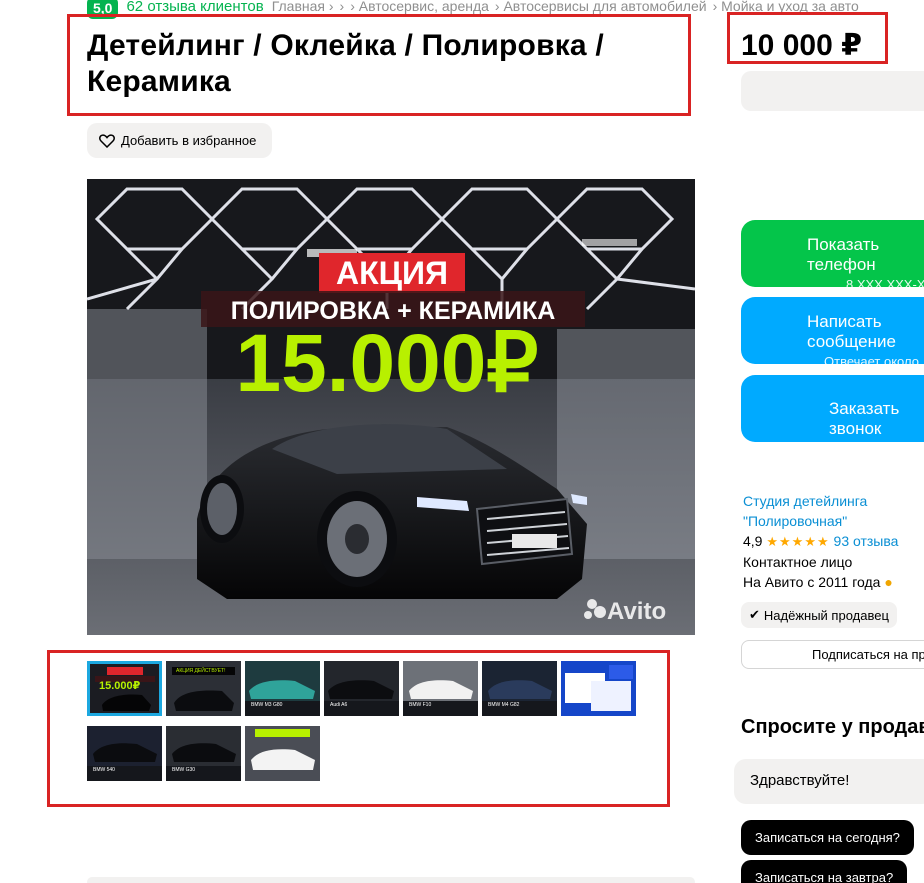  Describe the element at coordinates (601, 7) in the screenshot. I see `breadcrumb-item: › Автосервисы для автомобилей` at that location.